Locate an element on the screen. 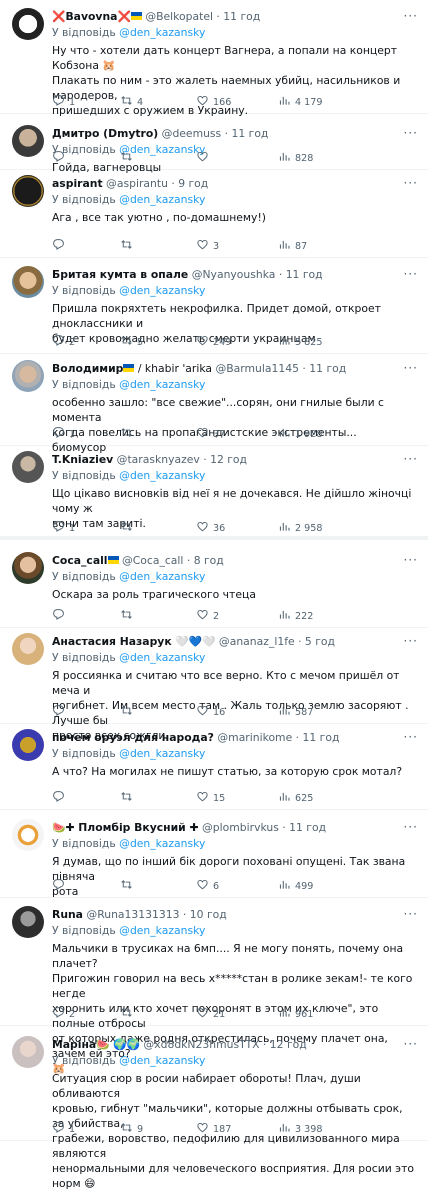 Image resolution: width=428 pixels, height=1191 pixels. views-button: 499 is located at coordinates (295, 886).